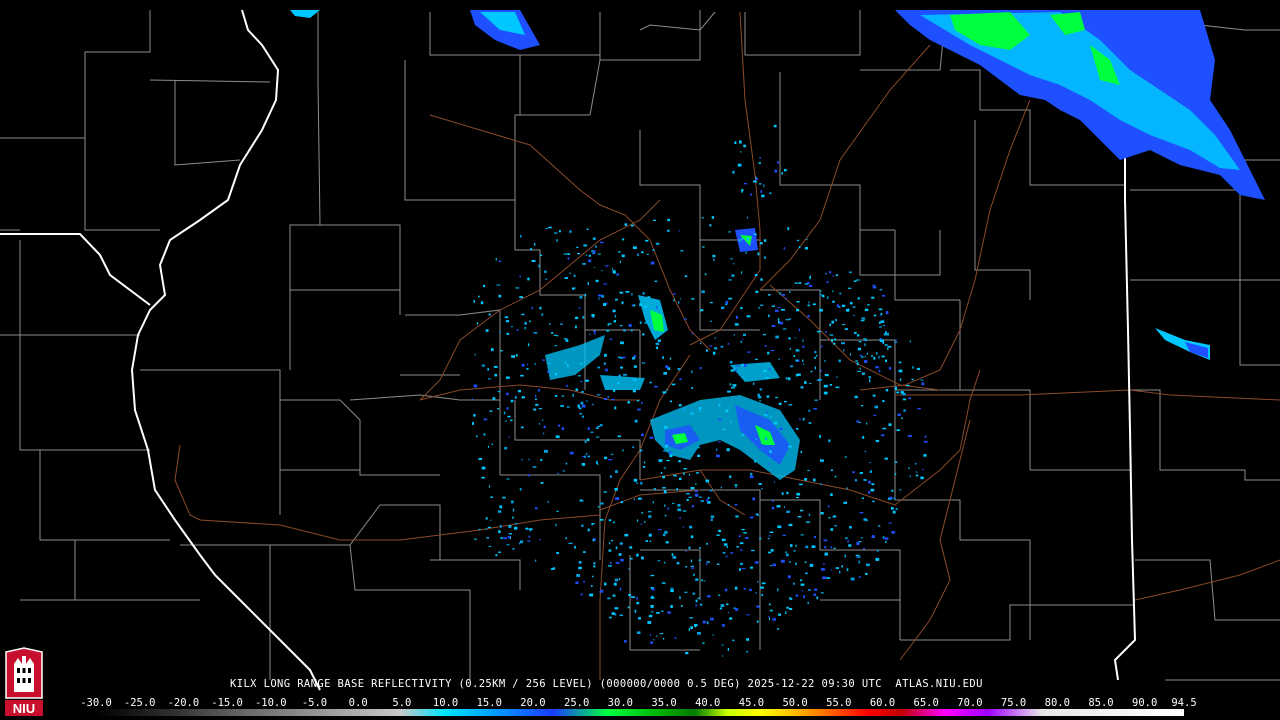 The width and height of the screenshot is (1280, 720). I want to click on scale-label: 20.0, so click(533, 703).